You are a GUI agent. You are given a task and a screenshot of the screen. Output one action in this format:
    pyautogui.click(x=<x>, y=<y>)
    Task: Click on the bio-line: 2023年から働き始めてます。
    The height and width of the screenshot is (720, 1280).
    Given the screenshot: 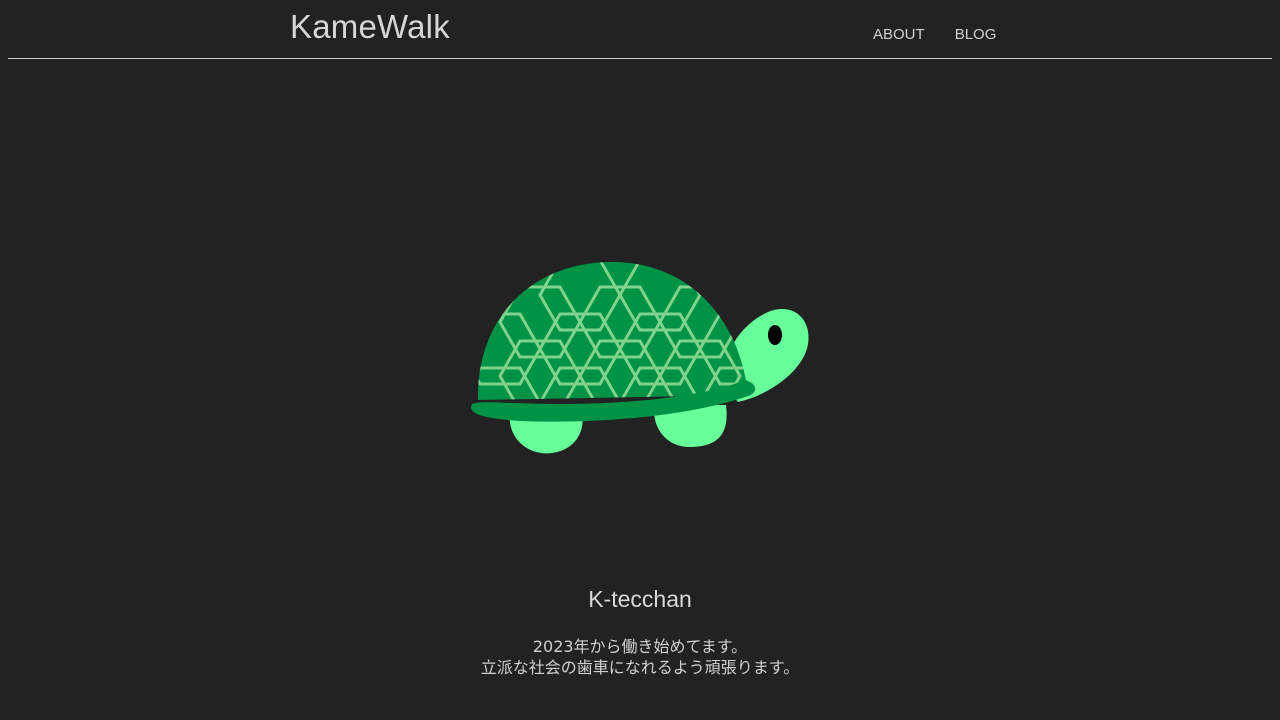 What is the action you would take?
    pyautogui.click(x=640, y=646)
    